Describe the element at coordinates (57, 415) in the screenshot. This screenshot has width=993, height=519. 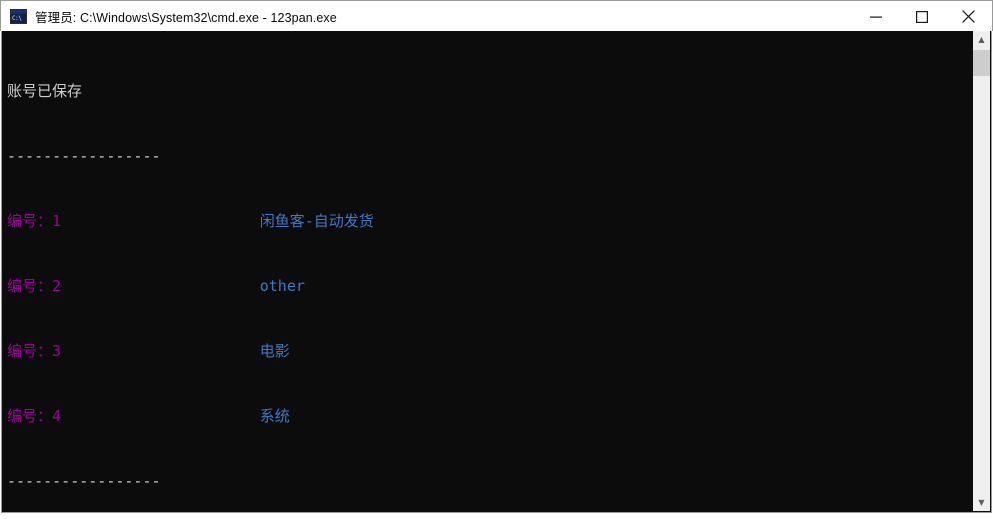
I see `entry-index: 4` at that location.